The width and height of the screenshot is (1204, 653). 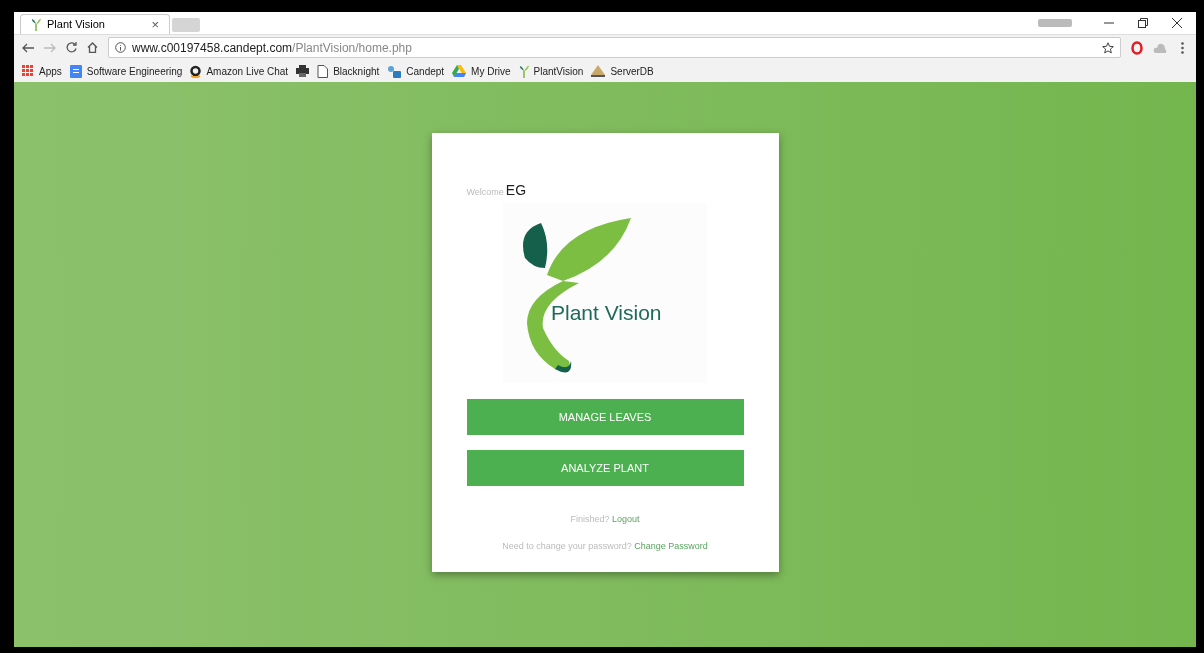 I want to click on bookmark: PlantVision, so click(x=551, y=71).